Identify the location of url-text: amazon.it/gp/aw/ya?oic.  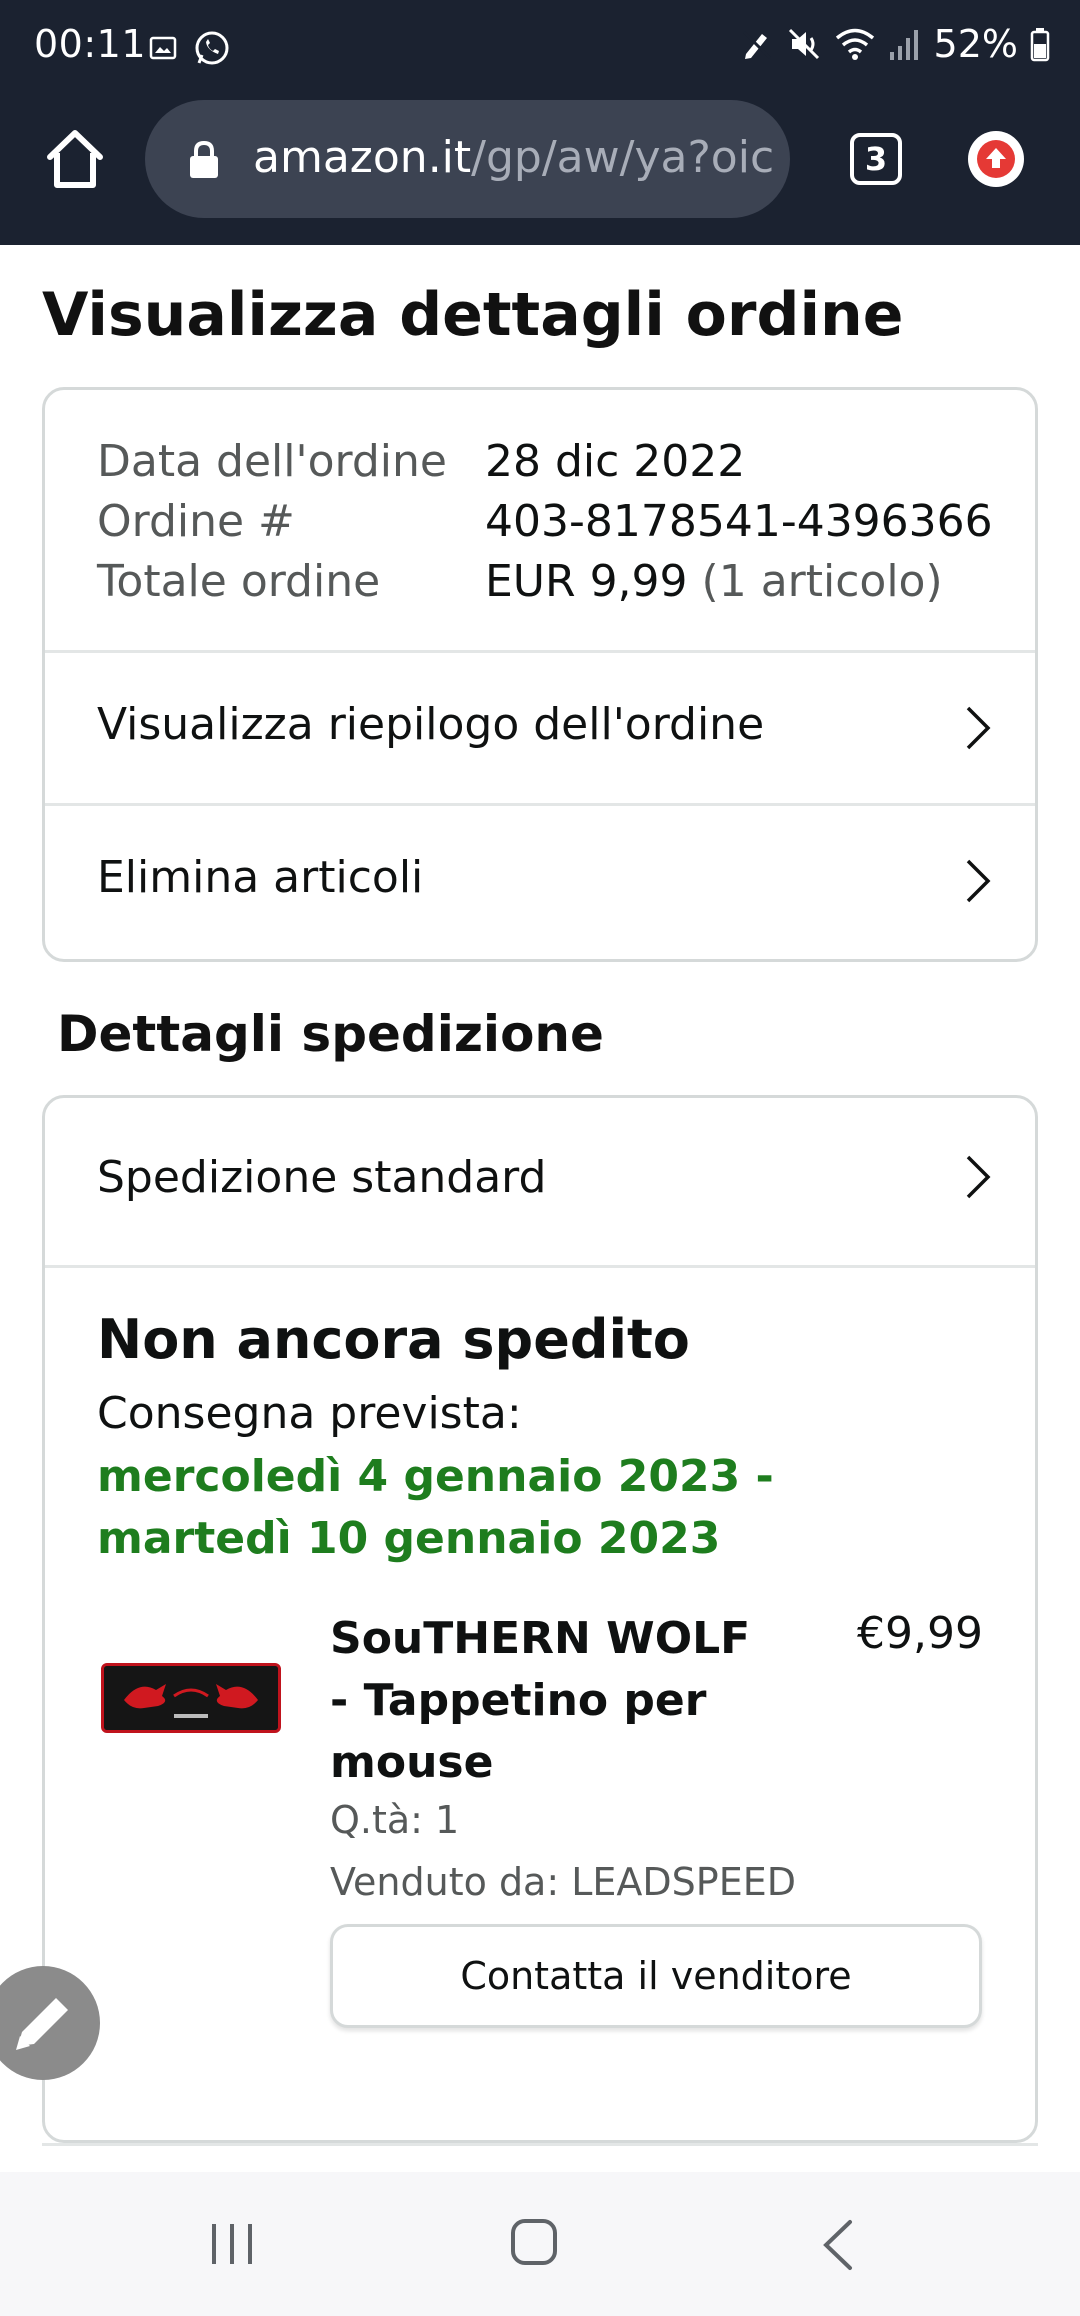
(513, 157).